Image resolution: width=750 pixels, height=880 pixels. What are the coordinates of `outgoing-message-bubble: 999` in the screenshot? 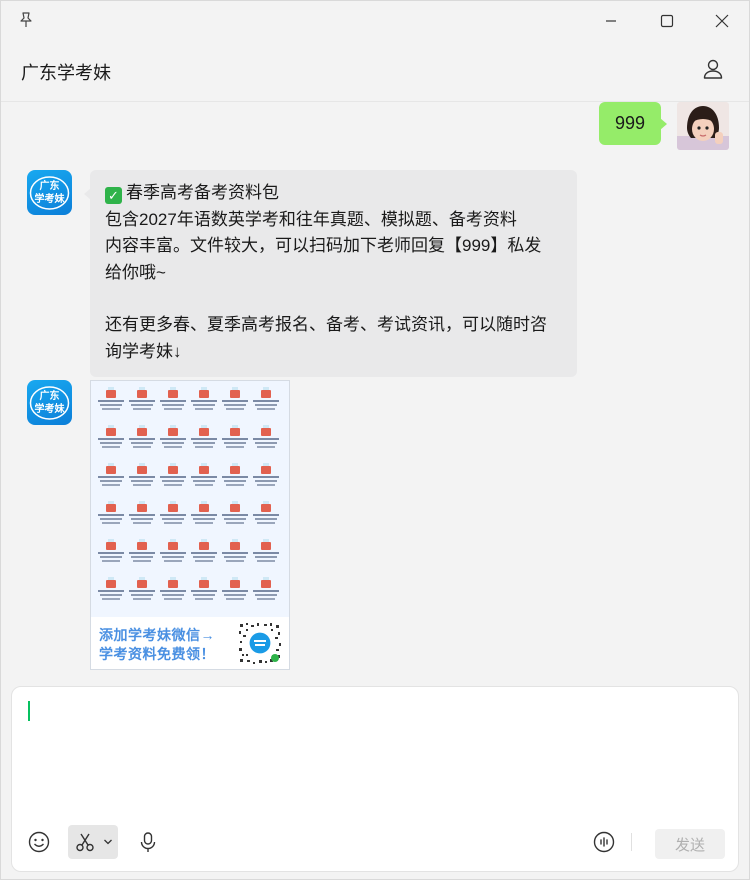 It's located at (633, 123).